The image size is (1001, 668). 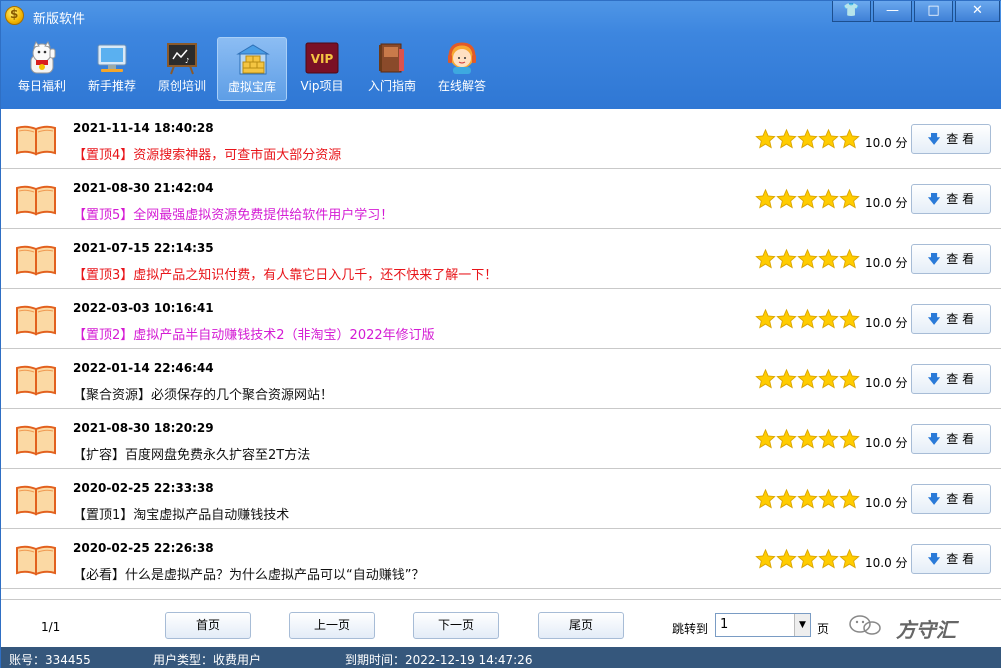 I want to click on toolbar-vip-projects: VIP Vip项目, so click(x=322, y=69).